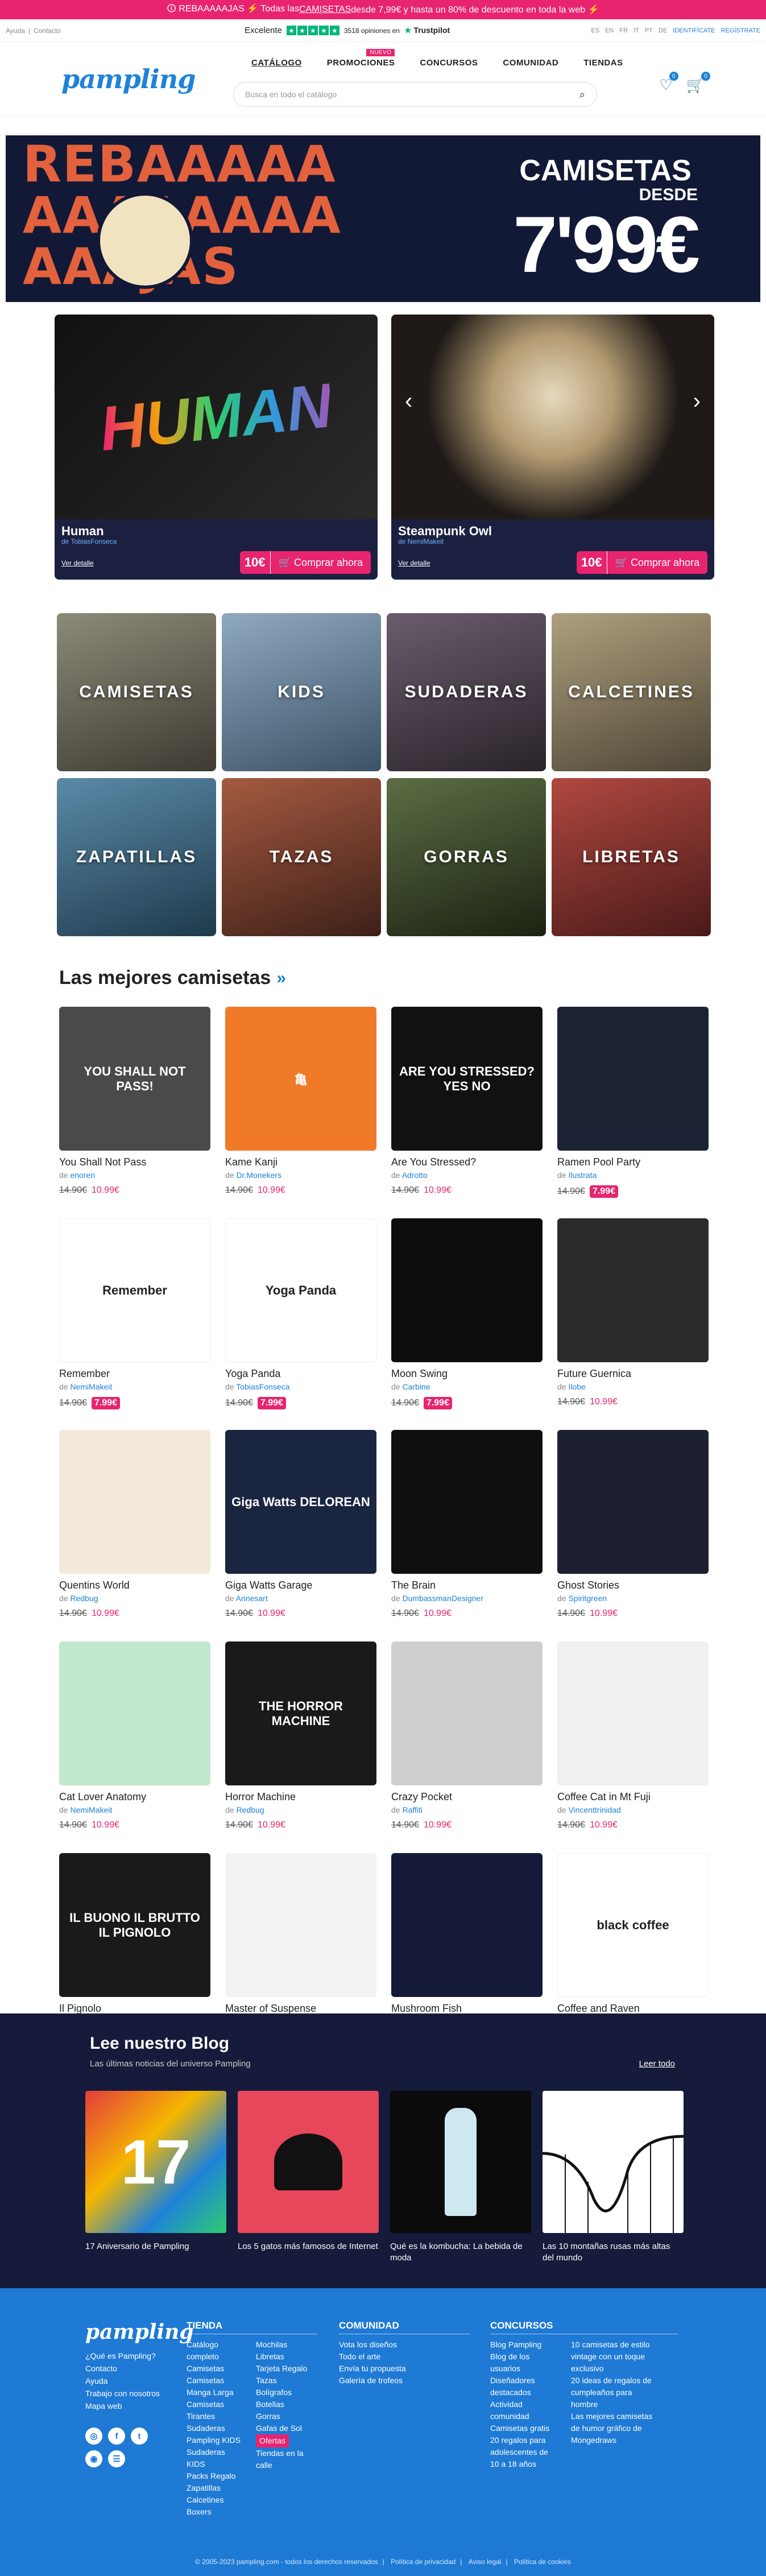 The height and width of the screenshot is (2576, 766). What do you see at coordinates (632, 692) in the screenshot?
I see `category-calcetines: CALCETINES` at bounding box center [632, 692].